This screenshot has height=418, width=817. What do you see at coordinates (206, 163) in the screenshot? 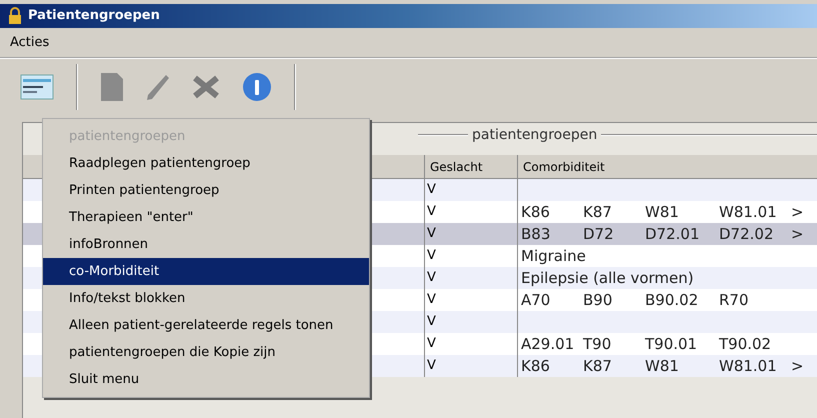
I see `menu-item: Raadplegen patientengroep` at bounding box center [206, 163].